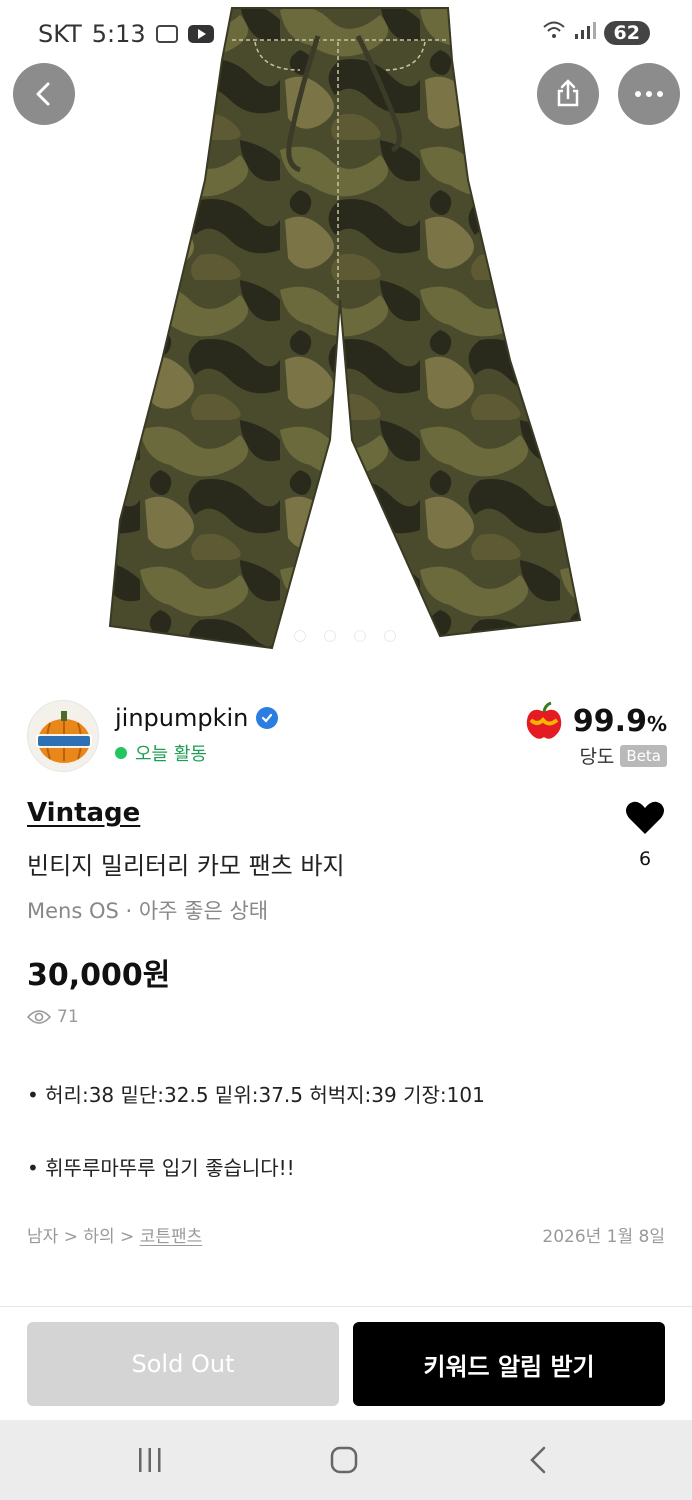 Image resolution: width=692 pixels, height=1500 pixels. Describe the element at coordinates (609, 721) in the screenshot. I see `rating-number: 99.9` at that location.